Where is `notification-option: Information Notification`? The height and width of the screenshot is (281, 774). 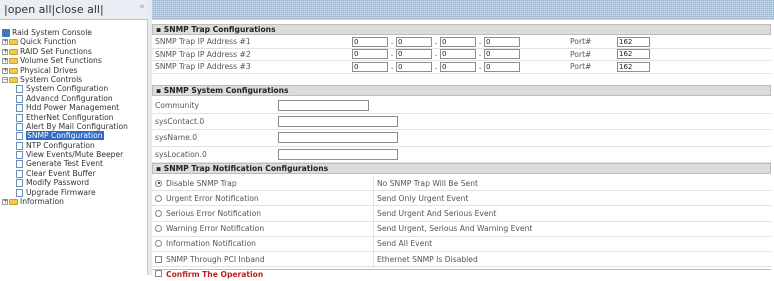
notification-option: Information Notification is located at coordinates (264, 243).